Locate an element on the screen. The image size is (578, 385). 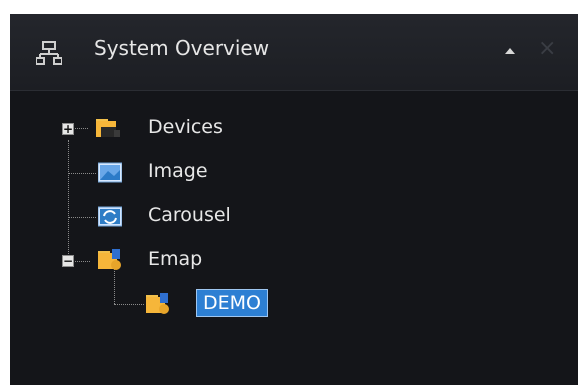
tree-item-label: Image is located at coordinates (178, 171).